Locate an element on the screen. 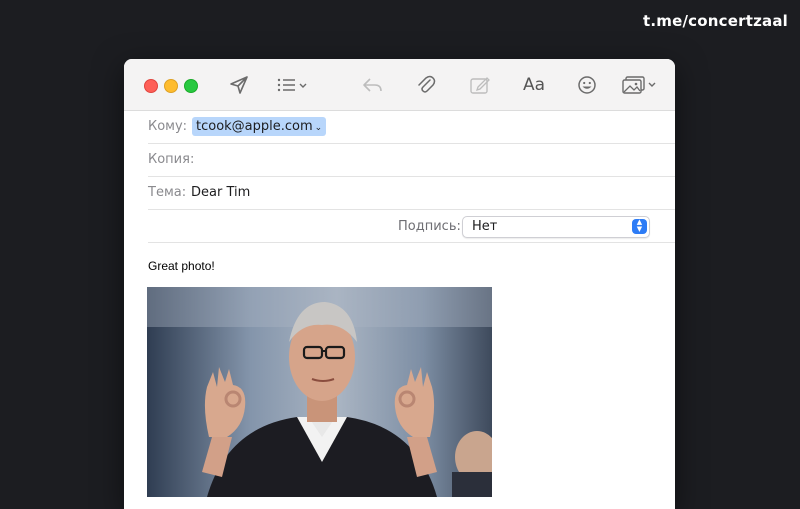  signature-label: Подпись: is located at coordinates (429, 226).